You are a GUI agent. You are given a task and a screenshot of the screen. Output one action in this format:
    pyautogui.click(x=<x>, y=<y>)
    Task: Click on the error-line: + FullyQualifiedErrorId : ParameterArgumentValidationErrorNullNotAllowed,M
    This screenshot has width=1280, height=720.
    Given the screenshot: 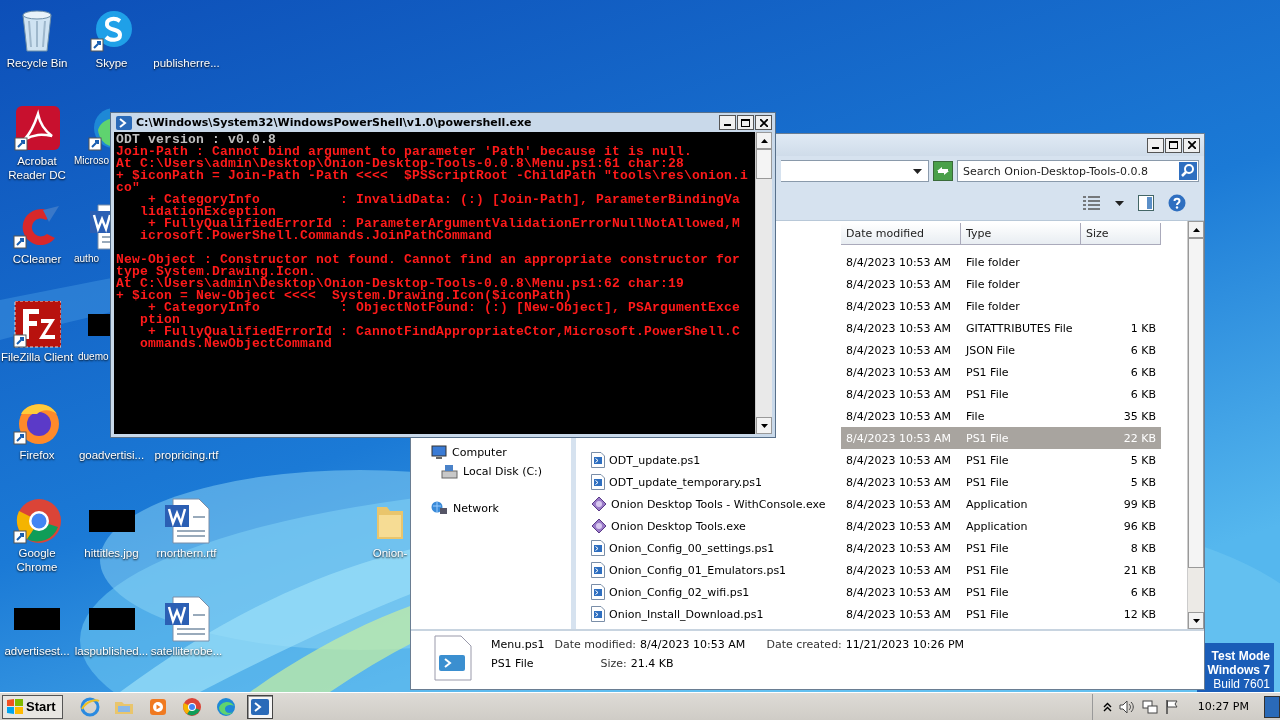 What is the action you would take?
    pyautogui.click(x=445, y=224)
    